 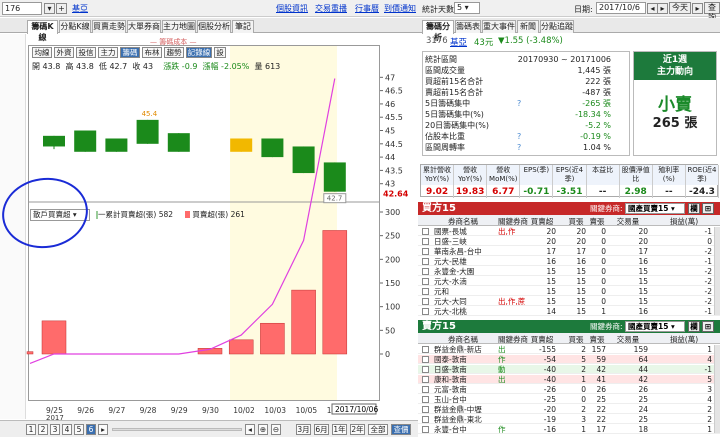 I want to click on tab-main-map: 主力地圖, so click(x=179, y=26).